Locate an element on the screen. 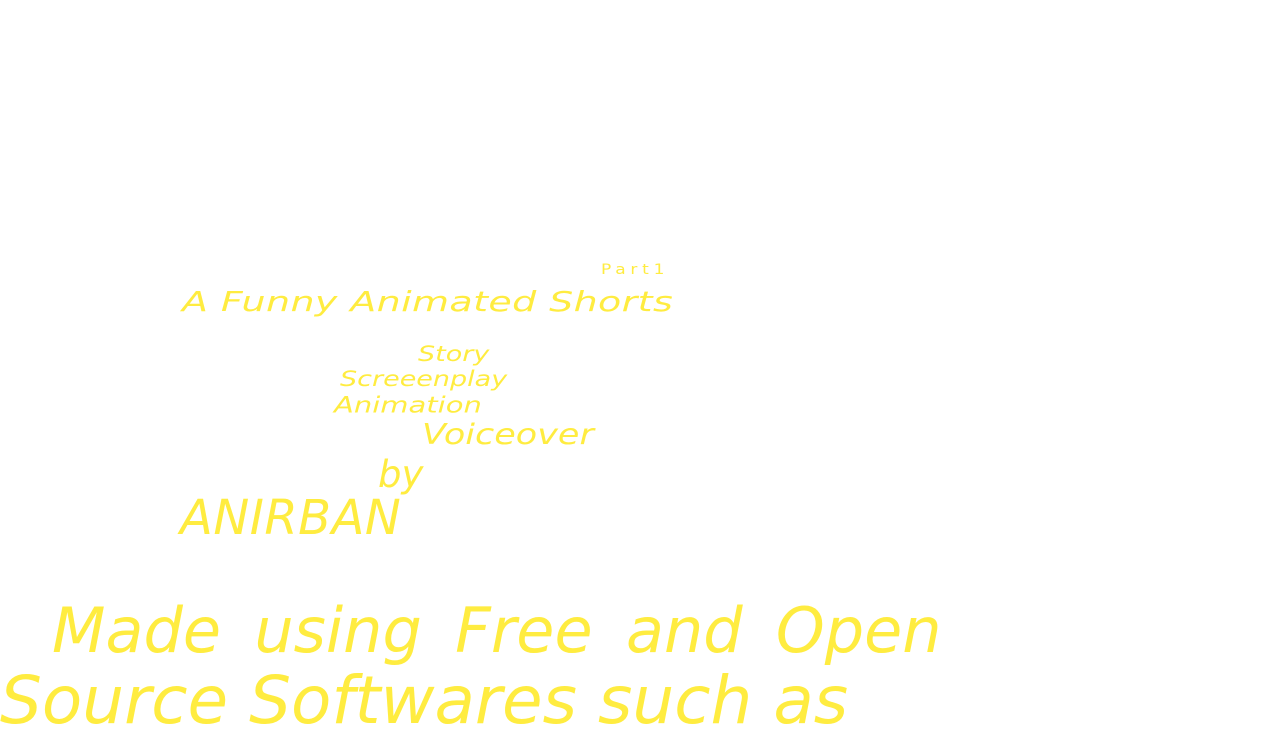  part-label: Part1 is located at coordinates (635, 270).